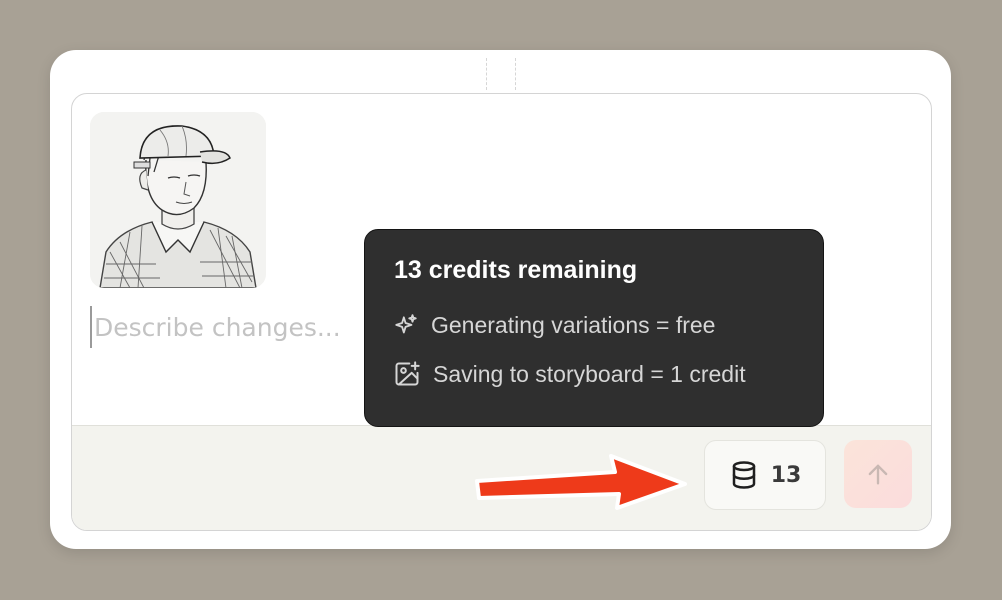 Image resolution: width=1002 pixels, height=600 pixels. Describe the element at coordinates (407, 373) in the screenshot. I see `image-plus-icon` at that location.